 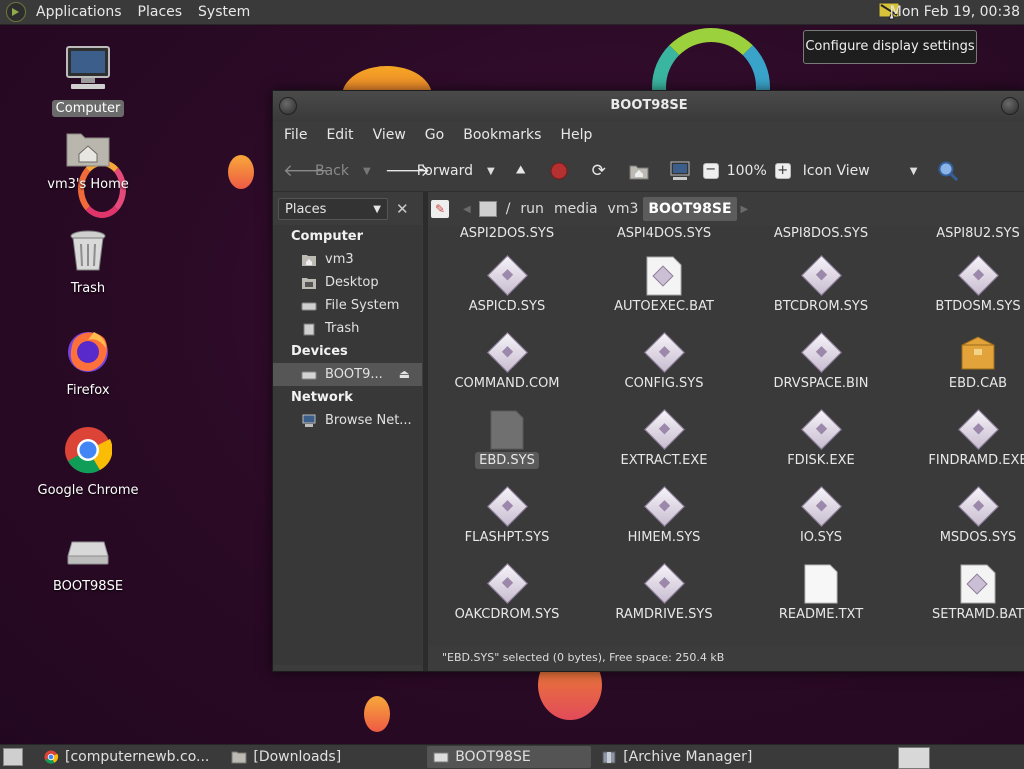 I want to click on forward-button: 🡒 Forward ▼, so click(x=440, y=171).